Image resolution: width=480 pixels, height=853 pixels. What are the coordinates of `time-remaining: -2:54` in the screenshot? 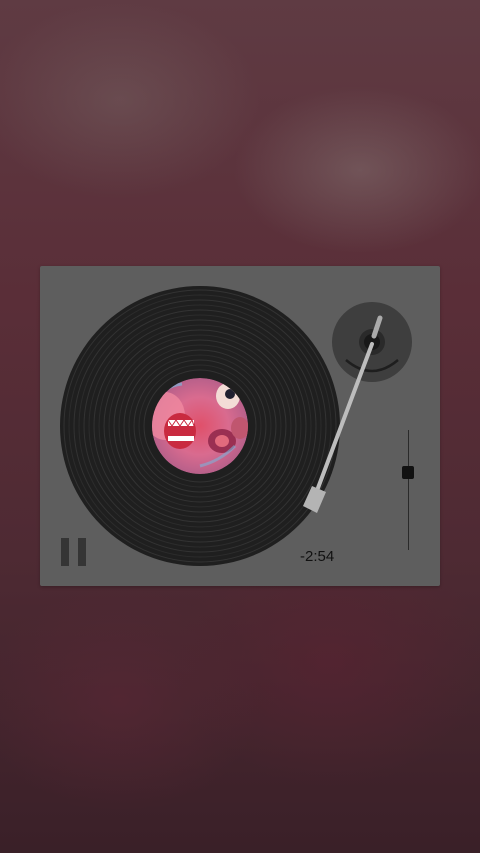 It's located at (317, 556).